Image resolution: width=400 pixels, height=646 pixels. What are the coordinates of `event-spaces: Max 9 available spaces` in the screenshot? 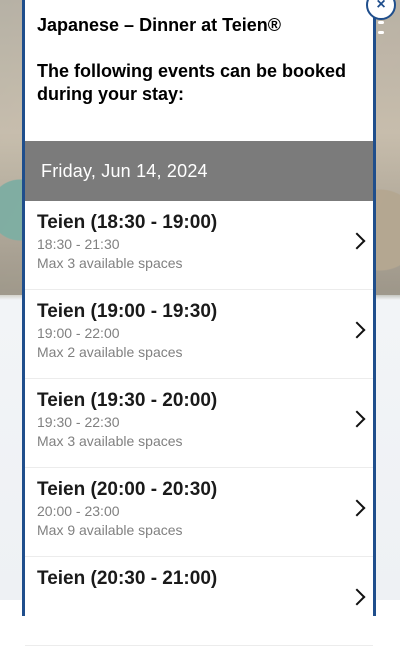 It's located at (110, 530).